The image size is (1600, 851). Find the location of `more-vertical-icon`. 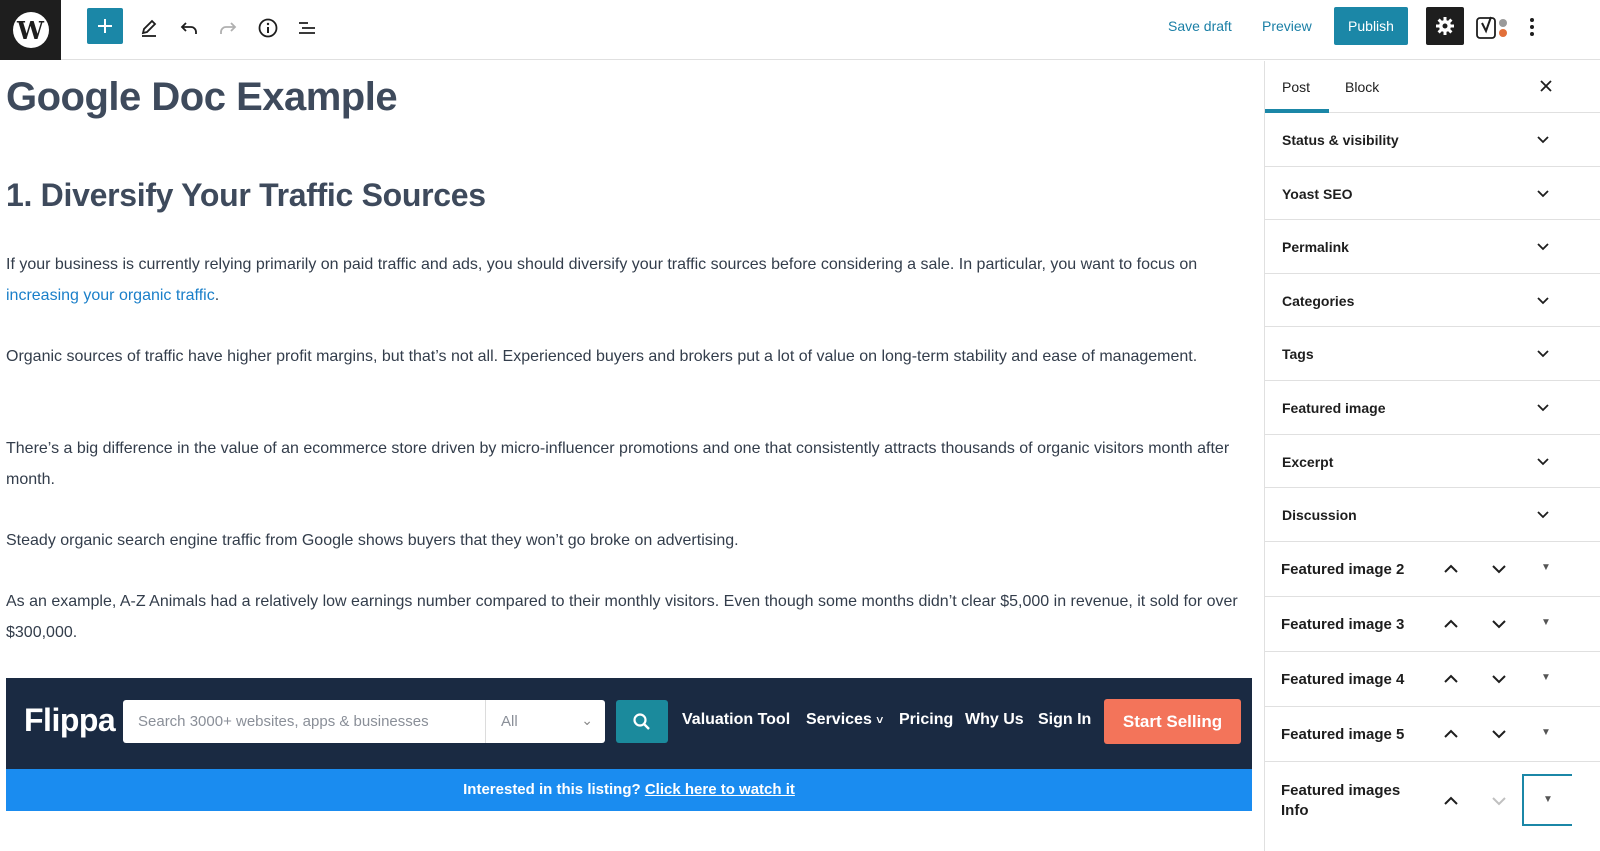

more-vertical-icon is located at coordinates (1532, 27).